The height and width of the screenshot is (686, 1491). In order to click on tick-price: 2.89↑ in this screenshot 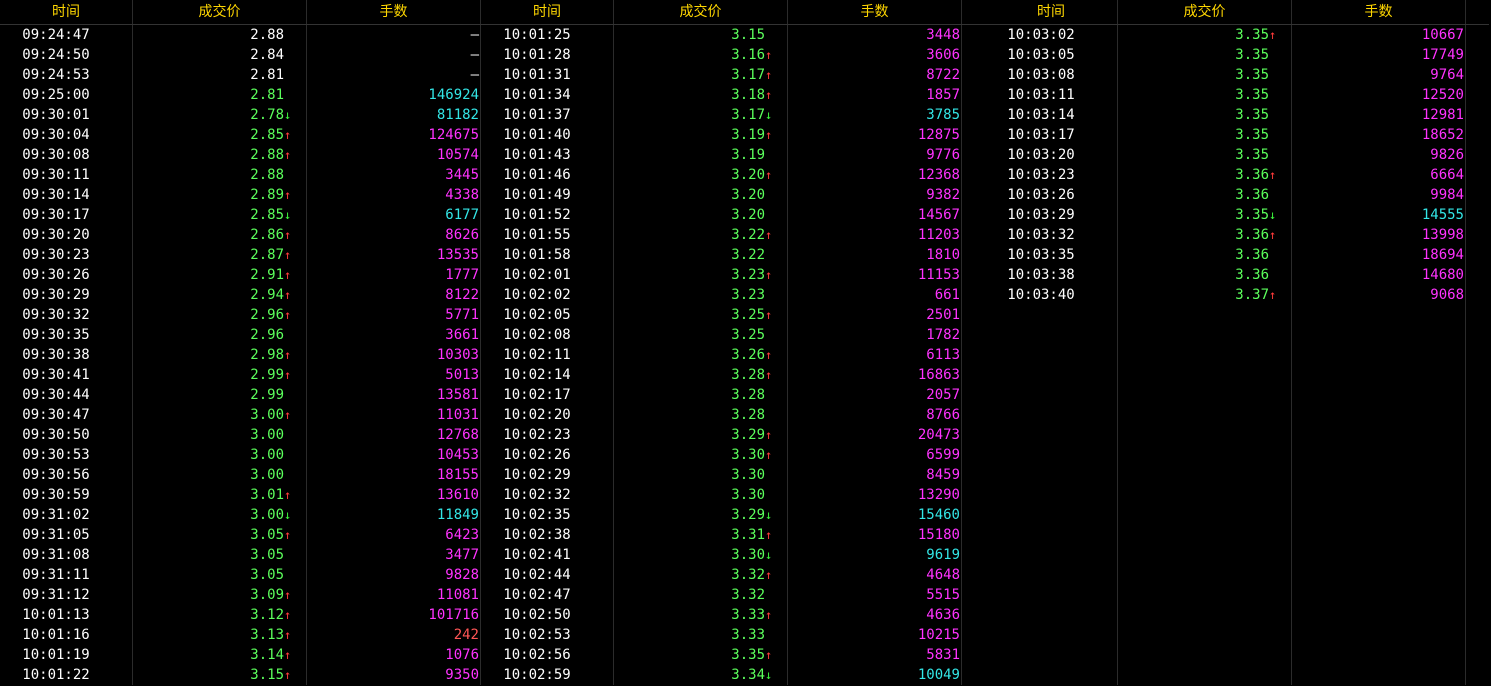, I will do `click(220, 195)`.